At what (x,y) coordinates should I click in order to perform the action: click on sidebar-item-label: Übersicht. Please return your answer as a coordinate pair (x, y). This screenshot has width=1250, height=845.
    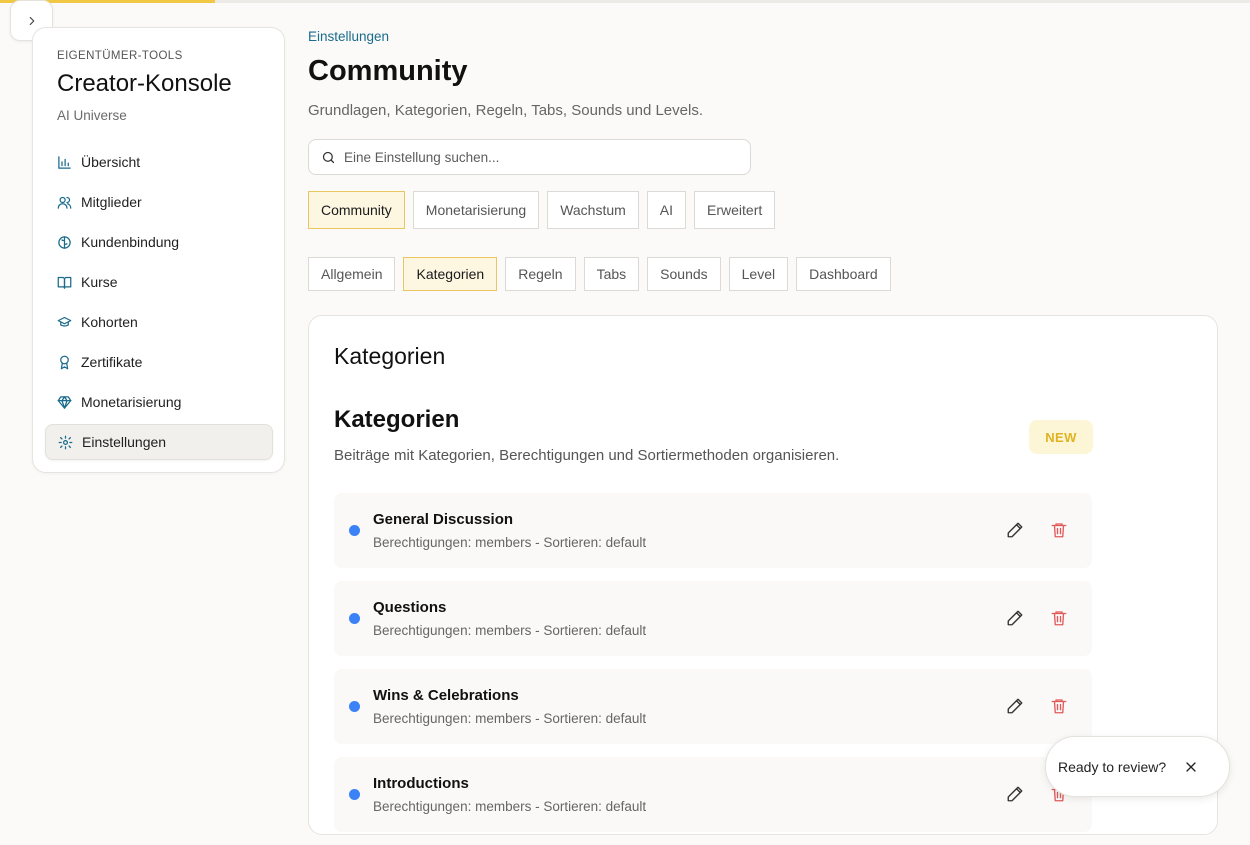
    Looking at the image, I should click on (111, 162).